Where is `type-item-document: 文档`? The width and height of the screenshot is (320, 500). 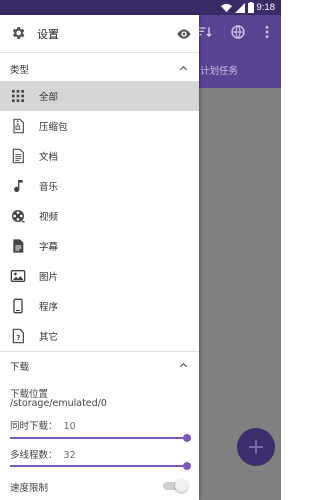
type-item-document: 文档 is located at coordinates (99, 156).